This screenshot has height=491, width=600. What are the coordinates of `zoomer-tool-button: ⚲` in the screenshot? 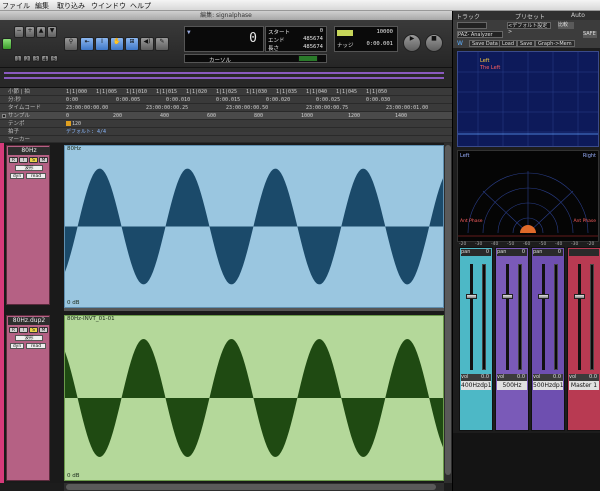 It's located at (71, 44).